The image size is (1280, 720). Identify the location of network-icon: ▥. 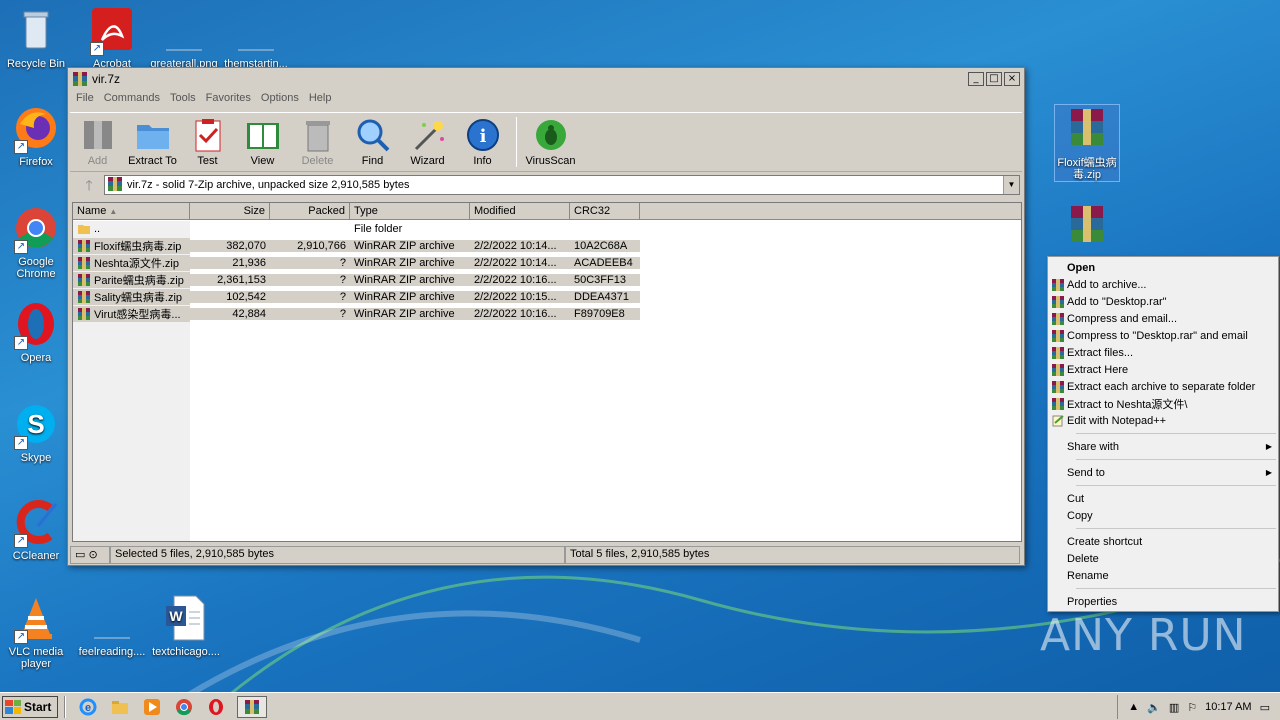
(1174, 707).